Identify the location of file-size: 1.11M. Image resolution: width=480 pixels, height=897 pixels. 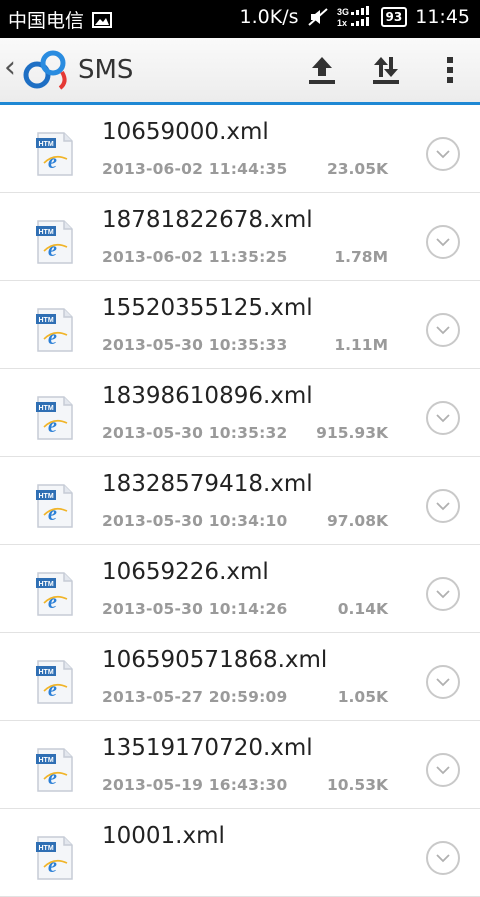
(361, 345).